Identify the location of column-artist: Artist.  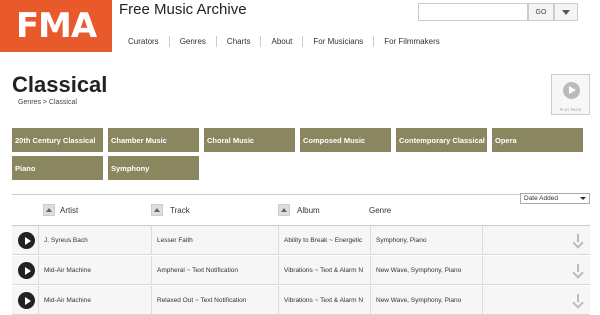
(69, 210).